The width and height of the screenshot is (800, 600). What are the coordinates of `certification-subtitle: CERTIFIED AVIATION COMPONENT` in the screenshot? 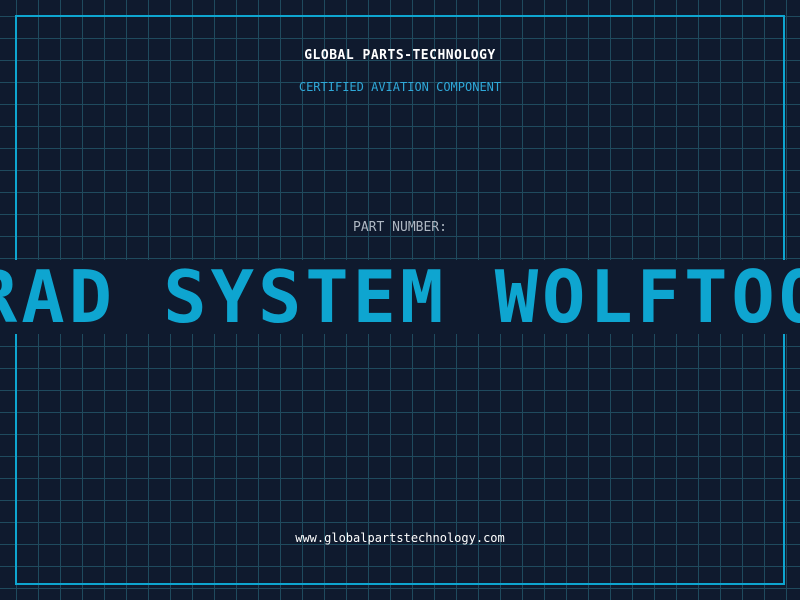 It's located at (400, 87).